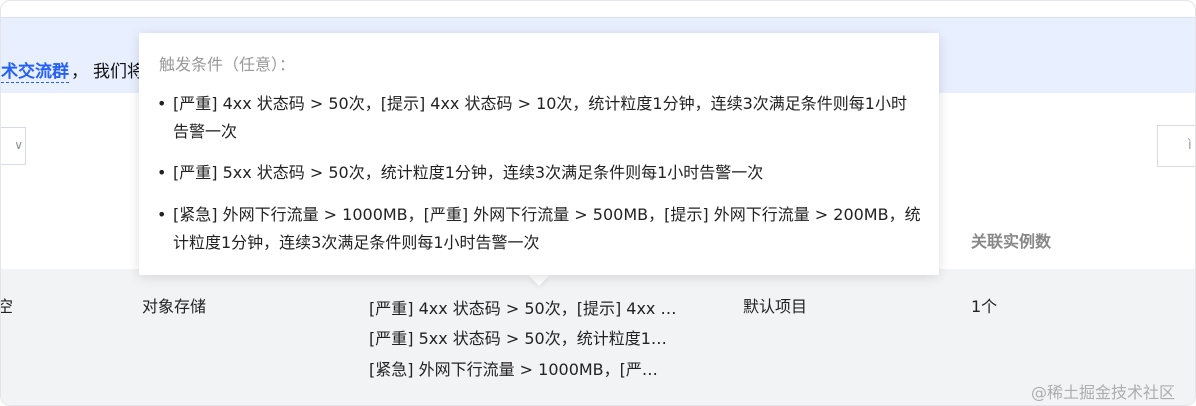 This screenshot has width=1196, height=406. What do you see at coordinates (775, 306) in the screenshot?
I see `cell-project: 默认项目` at bounding box center [775, 306].